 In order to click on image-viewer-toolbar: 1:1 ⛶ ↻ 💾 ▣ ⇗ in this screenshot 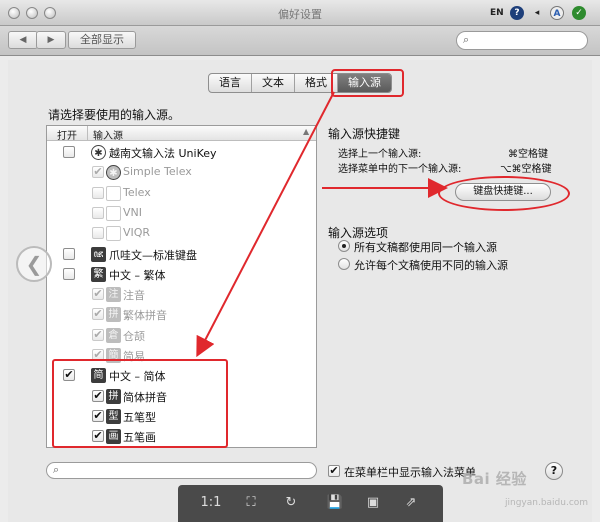, I will do `click(310, 503)`.